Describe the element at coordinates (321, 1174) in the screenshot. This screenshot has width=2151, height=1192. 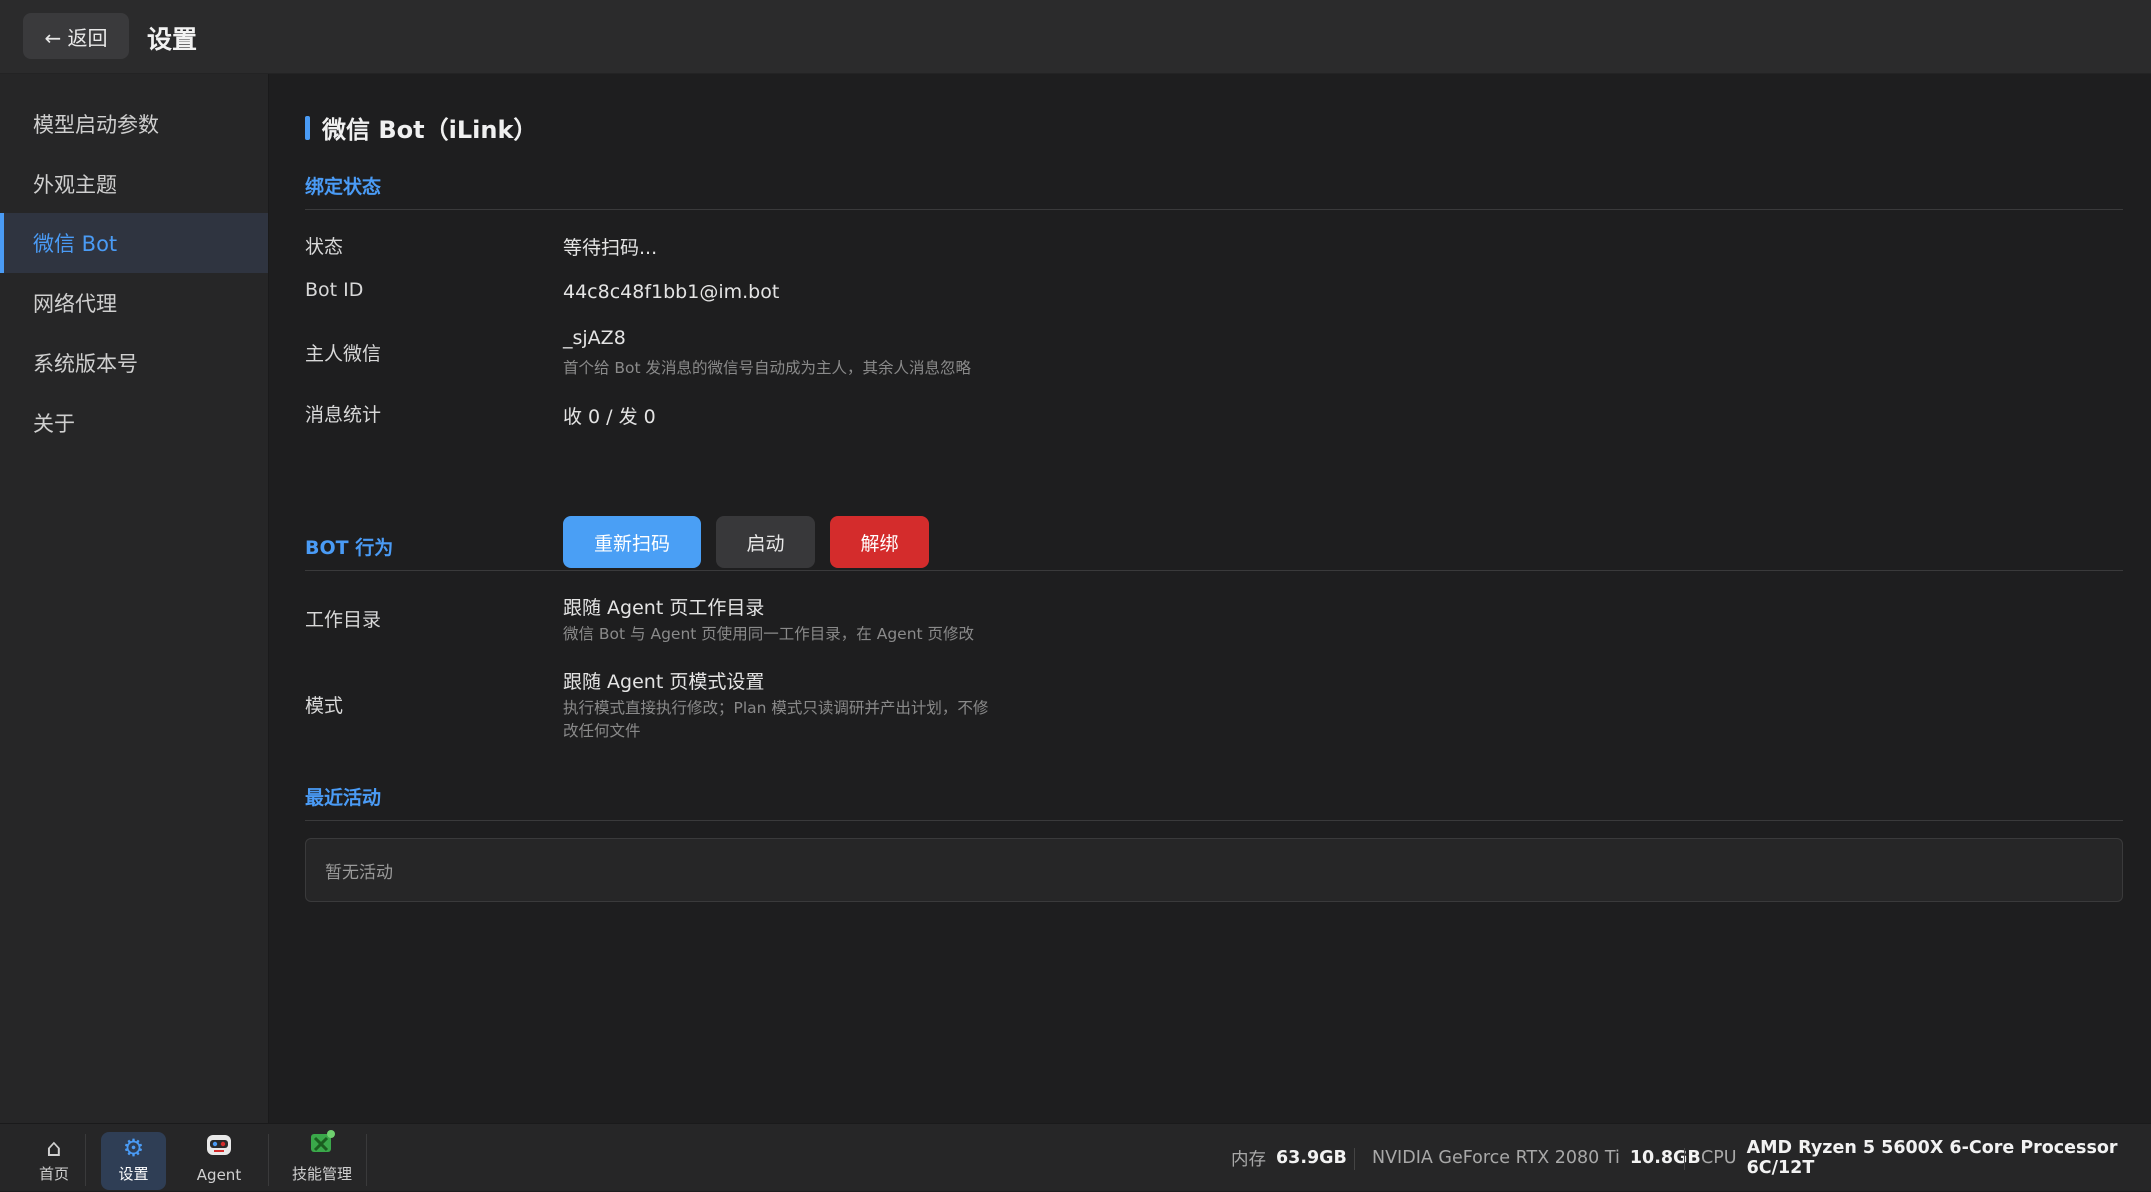
I see `dock-skills-label: 技能管理` at that location.